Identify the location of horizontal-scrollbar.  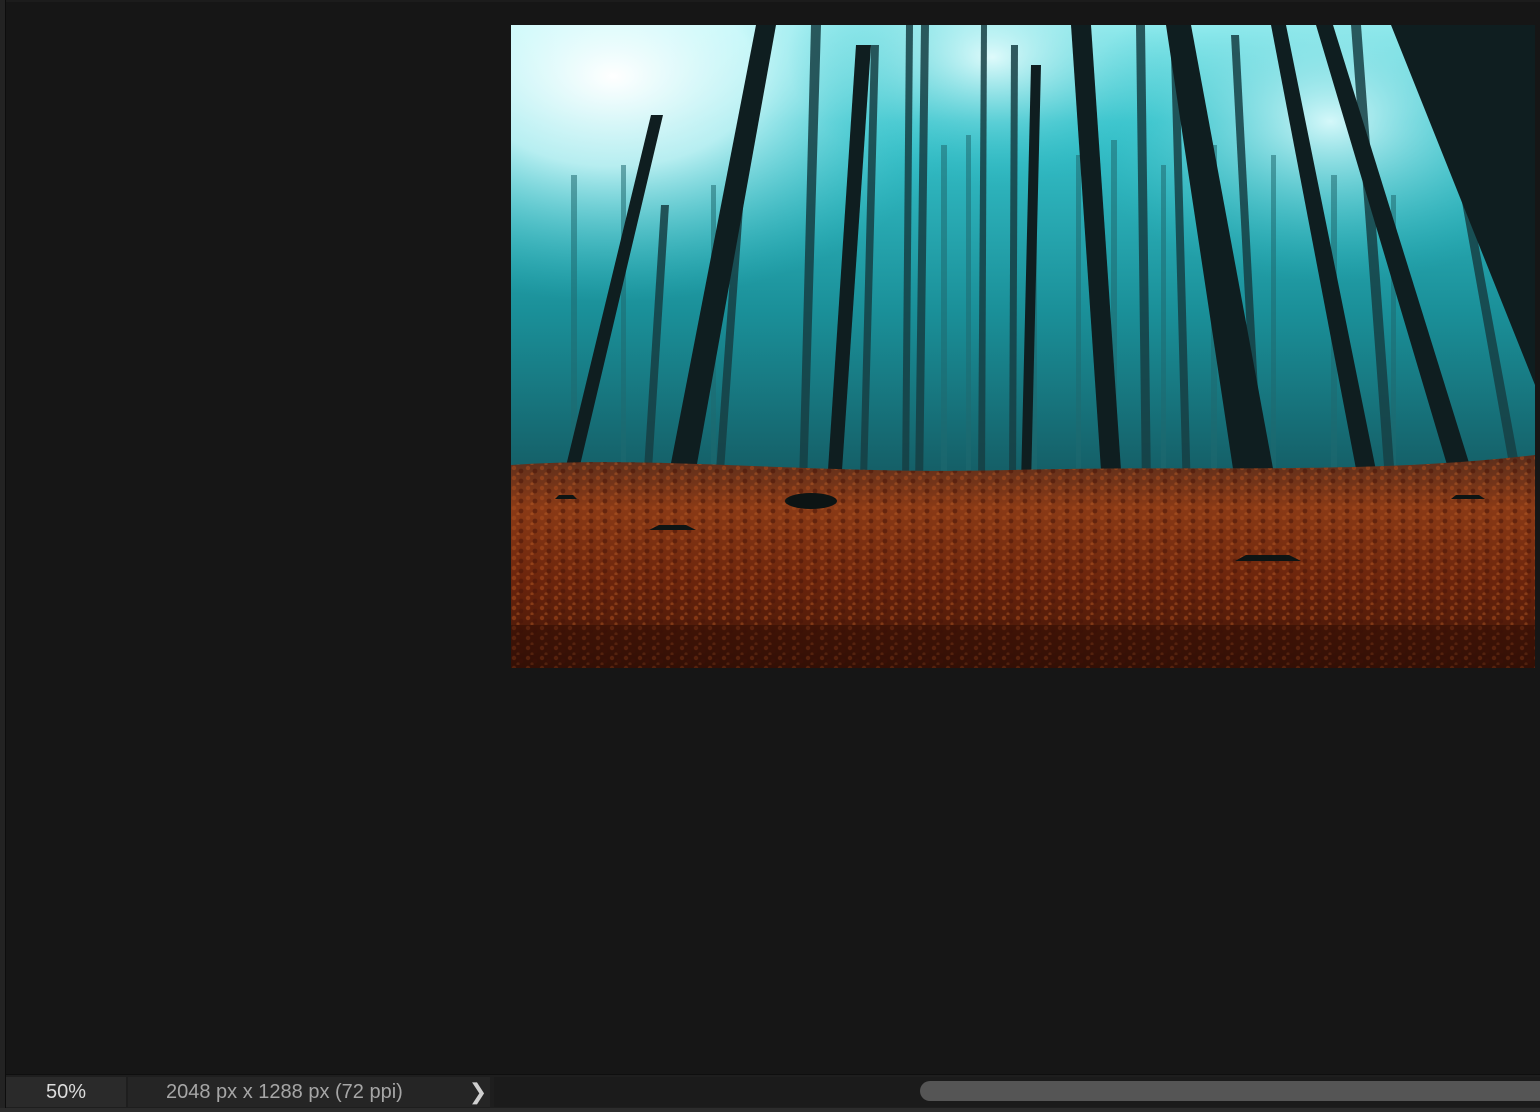
(1017, 1092).